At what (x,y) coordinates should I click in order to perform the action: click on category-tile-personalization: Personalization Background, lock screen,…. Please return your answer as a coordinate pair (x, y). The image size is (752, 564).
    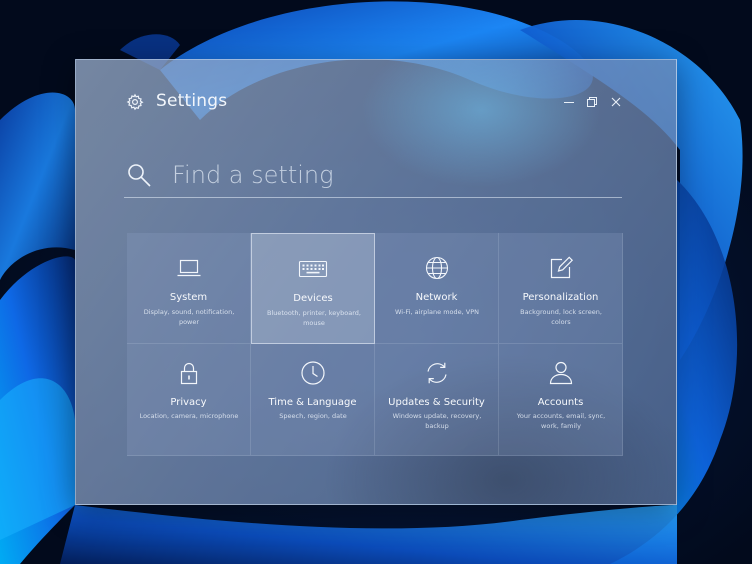
    Looking at the image, I should click on (561, 288).